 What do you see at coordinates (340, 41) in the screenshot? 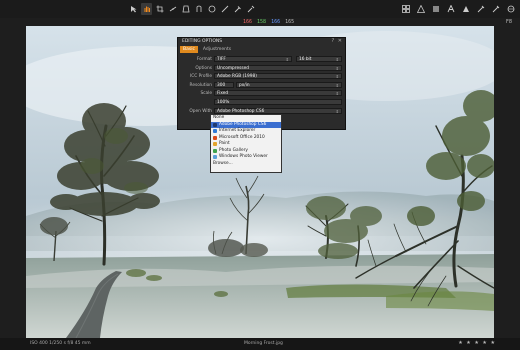
I see `close-icon: ✕` at bounding box center [340, 41].